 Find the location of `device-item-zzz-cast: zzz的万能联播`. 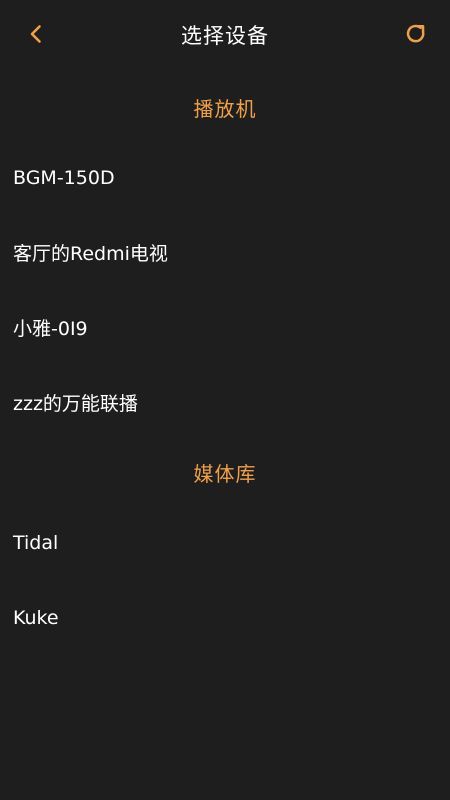

device-item-zzz-cast: zzz的万能联播 is located at coordinates (225, 402).